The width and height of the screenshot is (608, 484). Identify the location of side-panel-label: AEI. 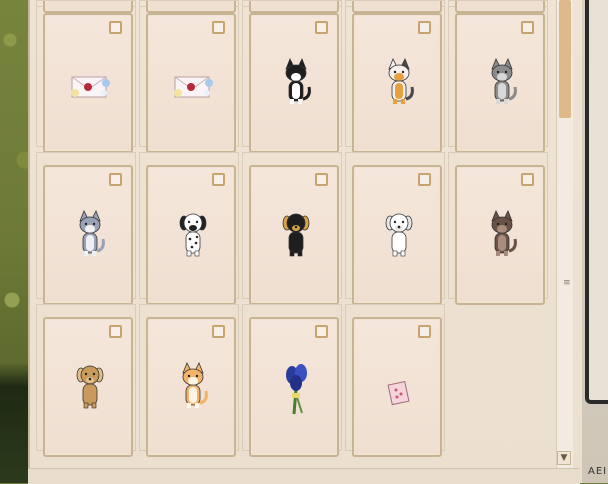
(598, 471).